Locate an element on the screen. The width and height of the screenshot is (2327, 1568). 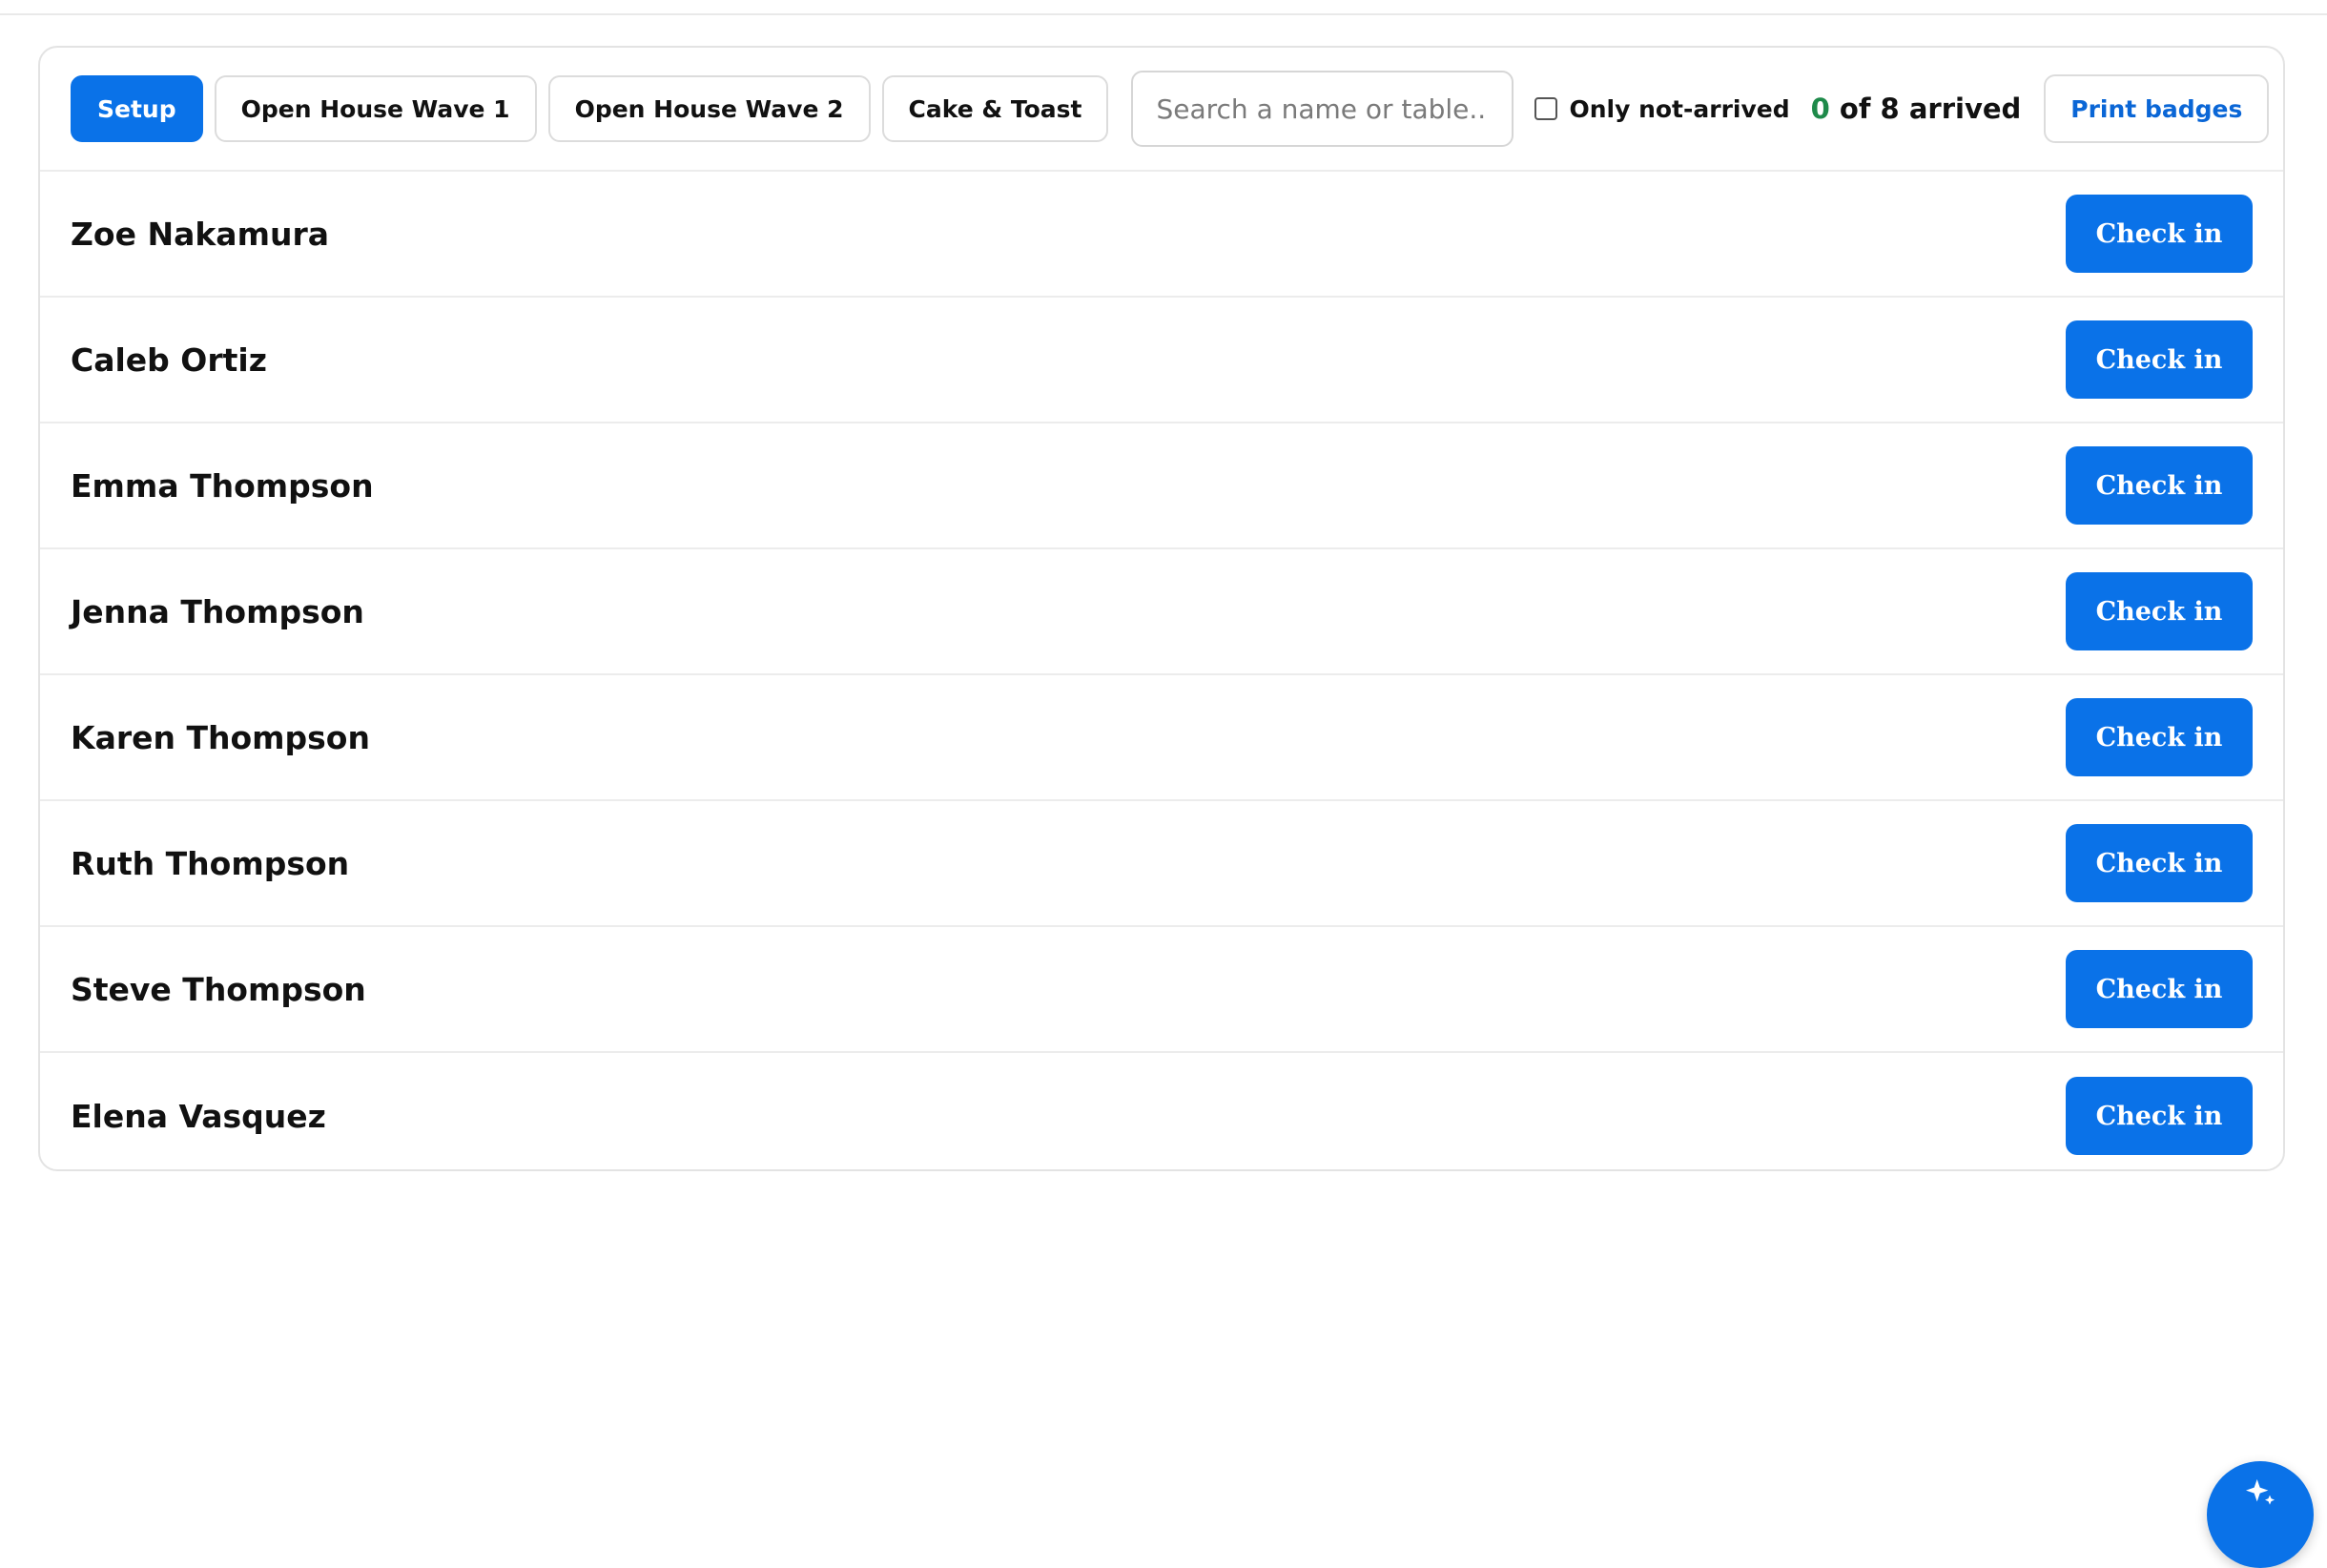
only-not-arrived-filter: Only not-arrived is located at coordinates (1662, 108).